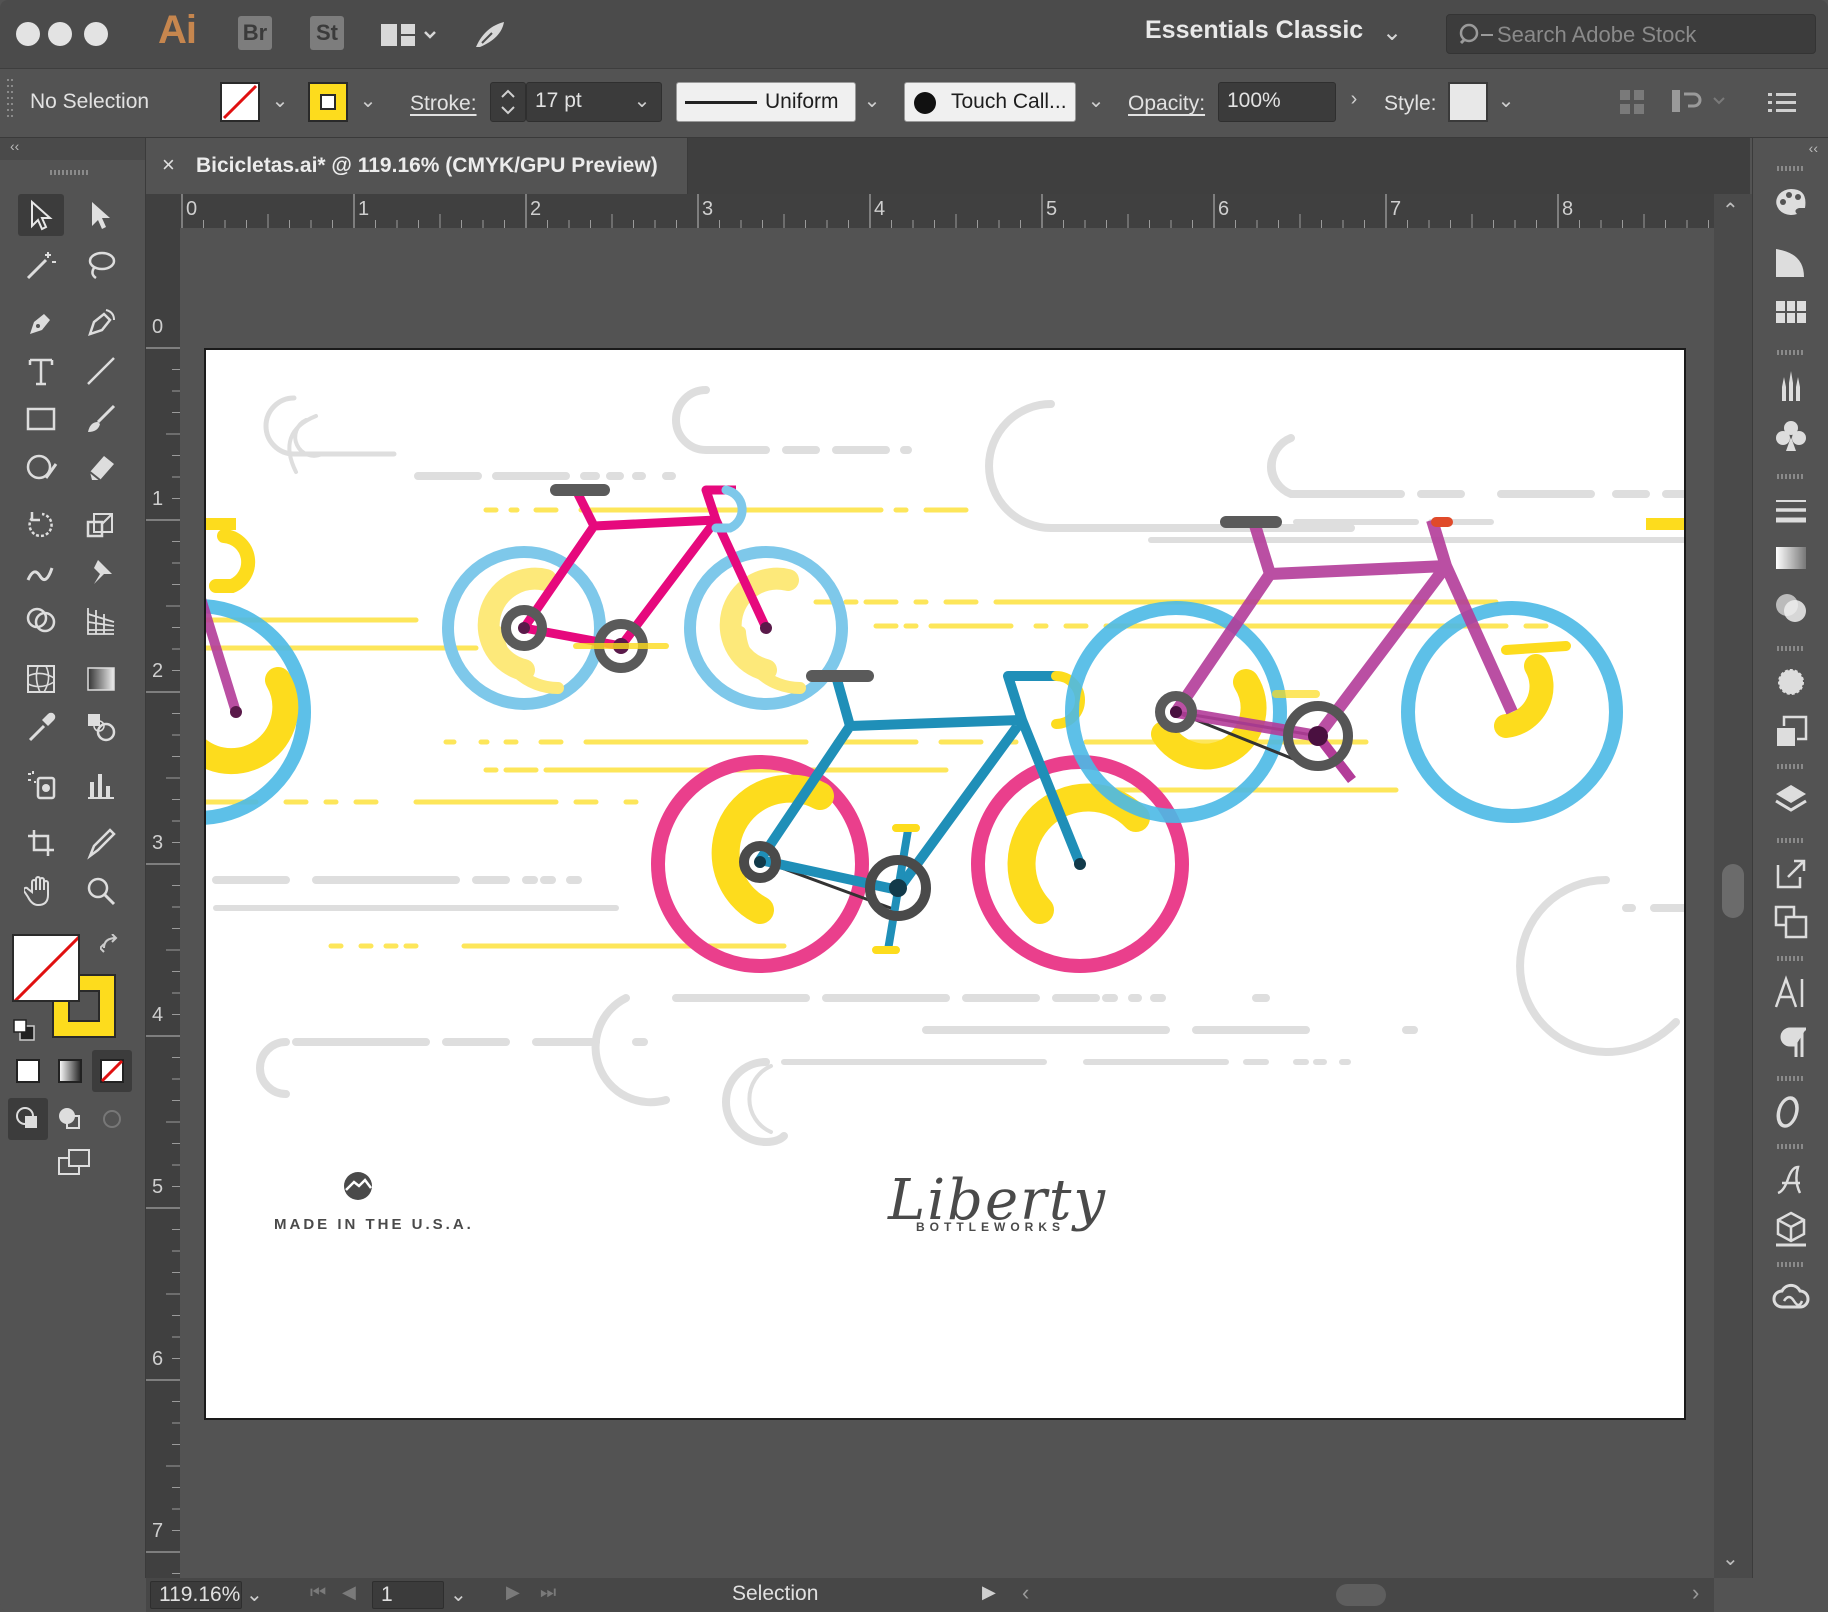 This screenshot has width=1828, height=1612. I want to click on eraser-tool, so click(101, 467).